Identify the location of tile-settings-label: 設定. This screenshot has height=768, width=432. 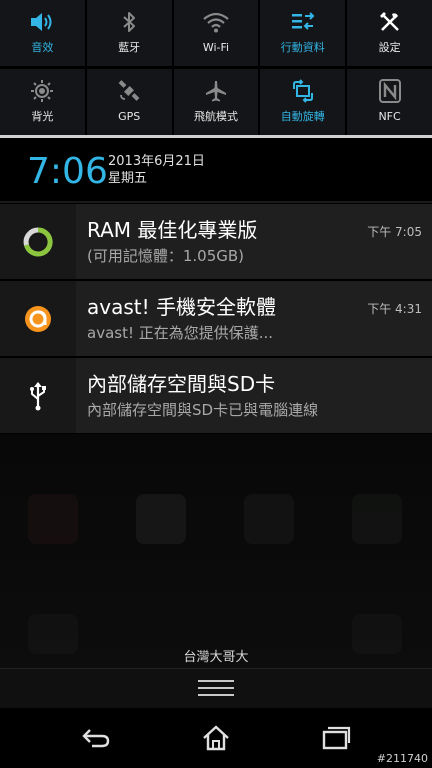
(389, 47).